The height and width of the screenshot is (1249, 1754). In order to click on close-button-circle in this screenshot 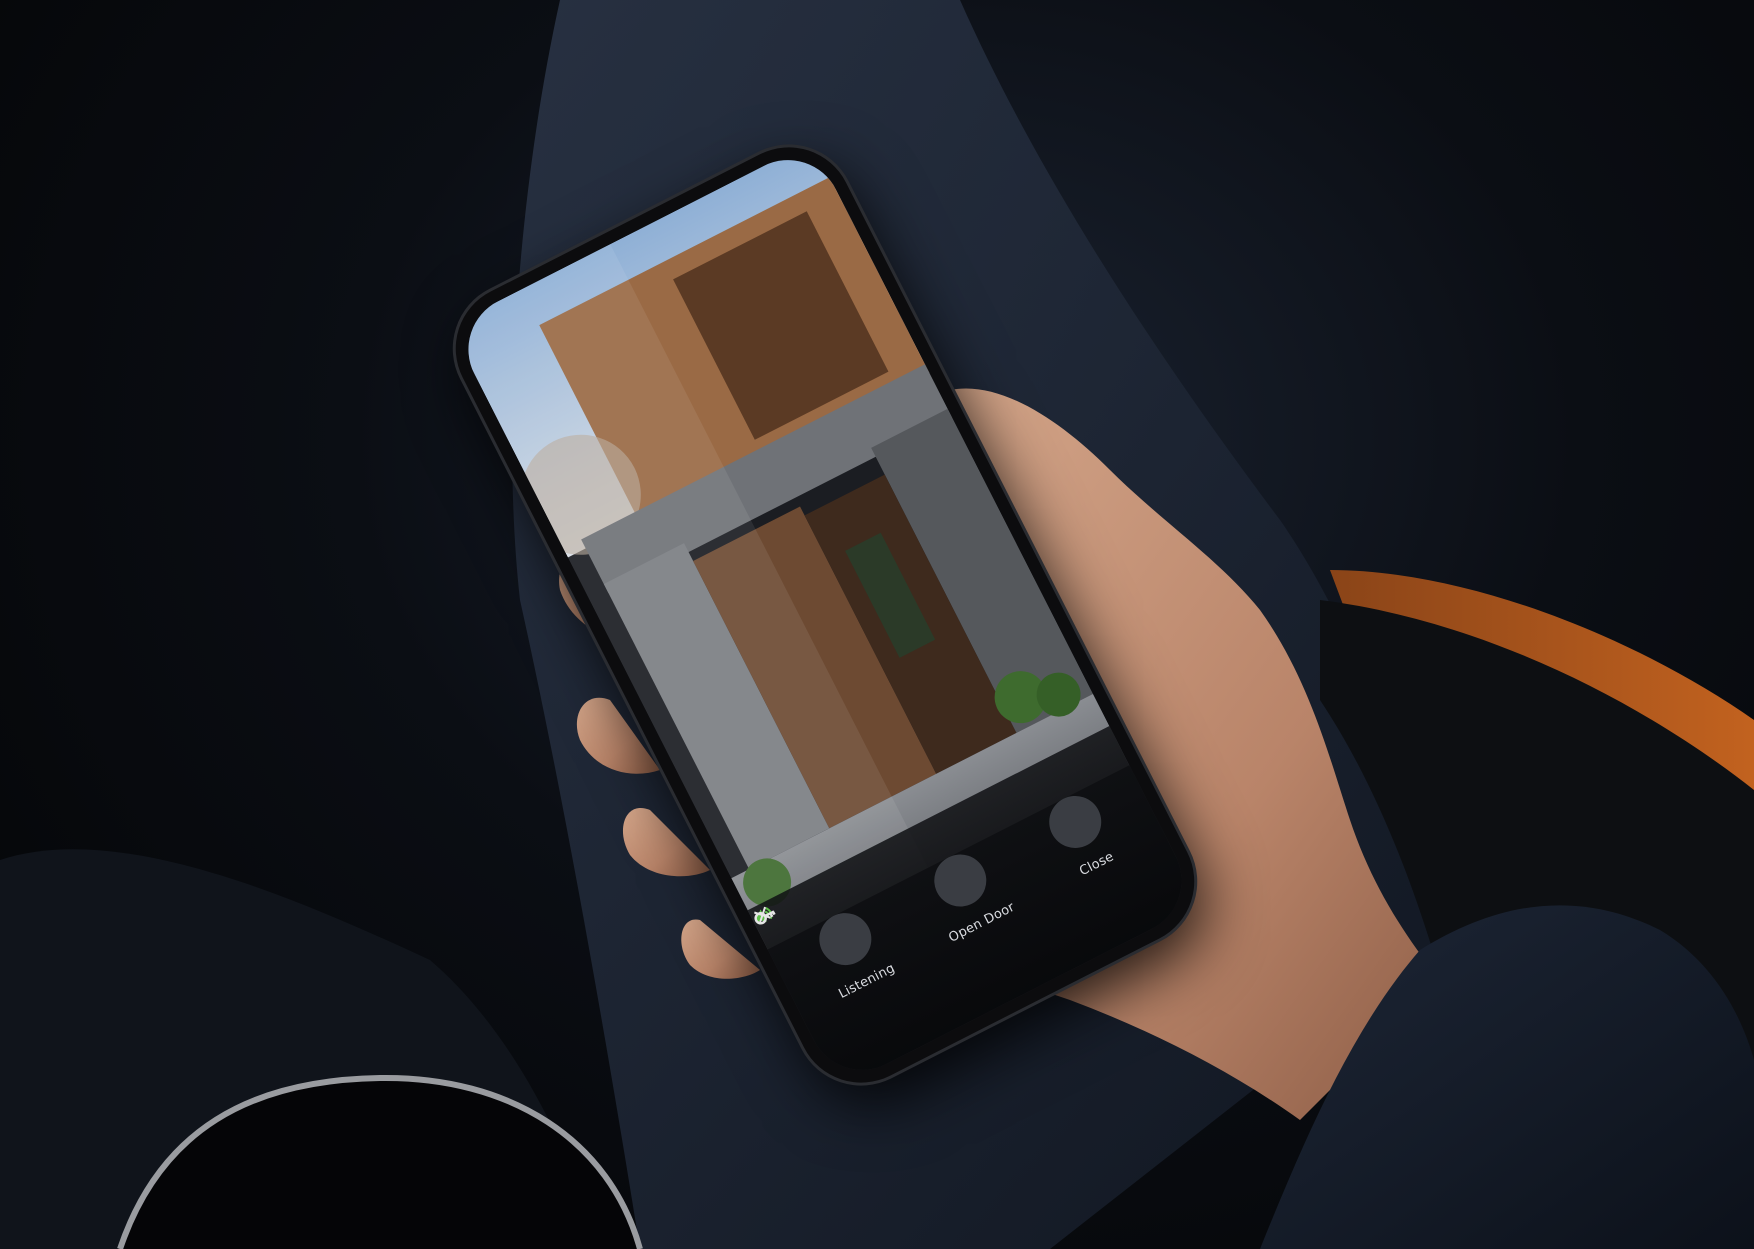, I will do `click(932, 855)`.